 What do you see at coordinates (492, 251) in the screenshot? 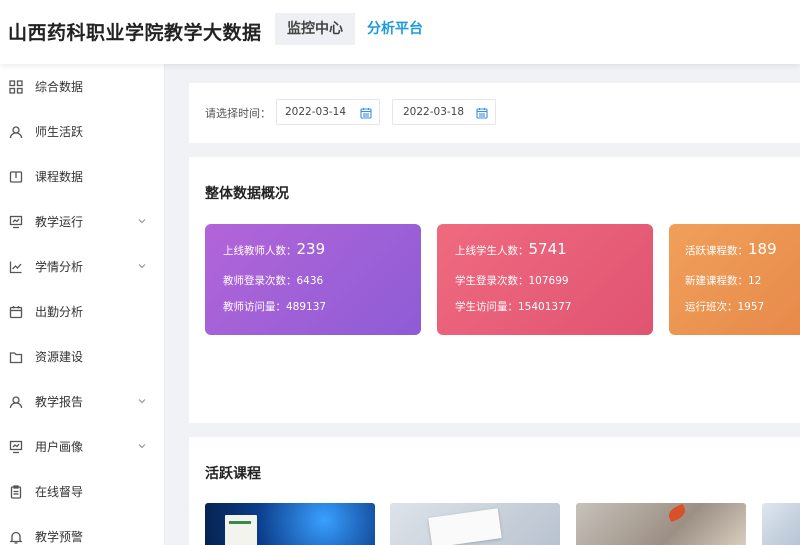
I see `stat-headline-label: 上线学生人数：` at bounding box center [492, 251].